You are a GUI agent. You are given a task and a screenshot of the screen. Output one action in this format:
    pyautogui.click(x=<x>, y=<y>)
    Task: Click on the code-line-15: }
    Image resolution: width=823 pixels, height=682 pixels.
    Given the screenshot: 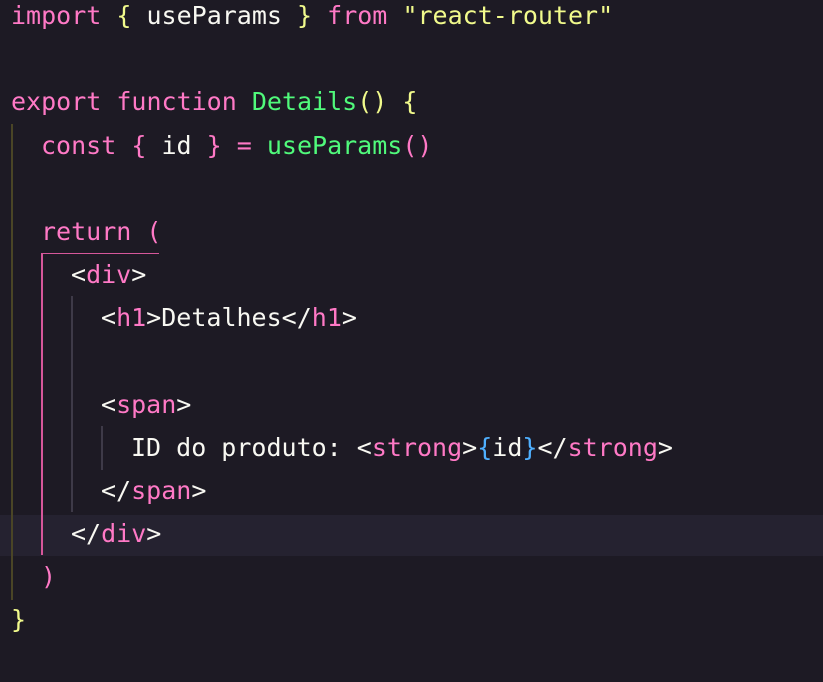 What is the action you would take?
    pyautogui.click(x=18, y=620)
    